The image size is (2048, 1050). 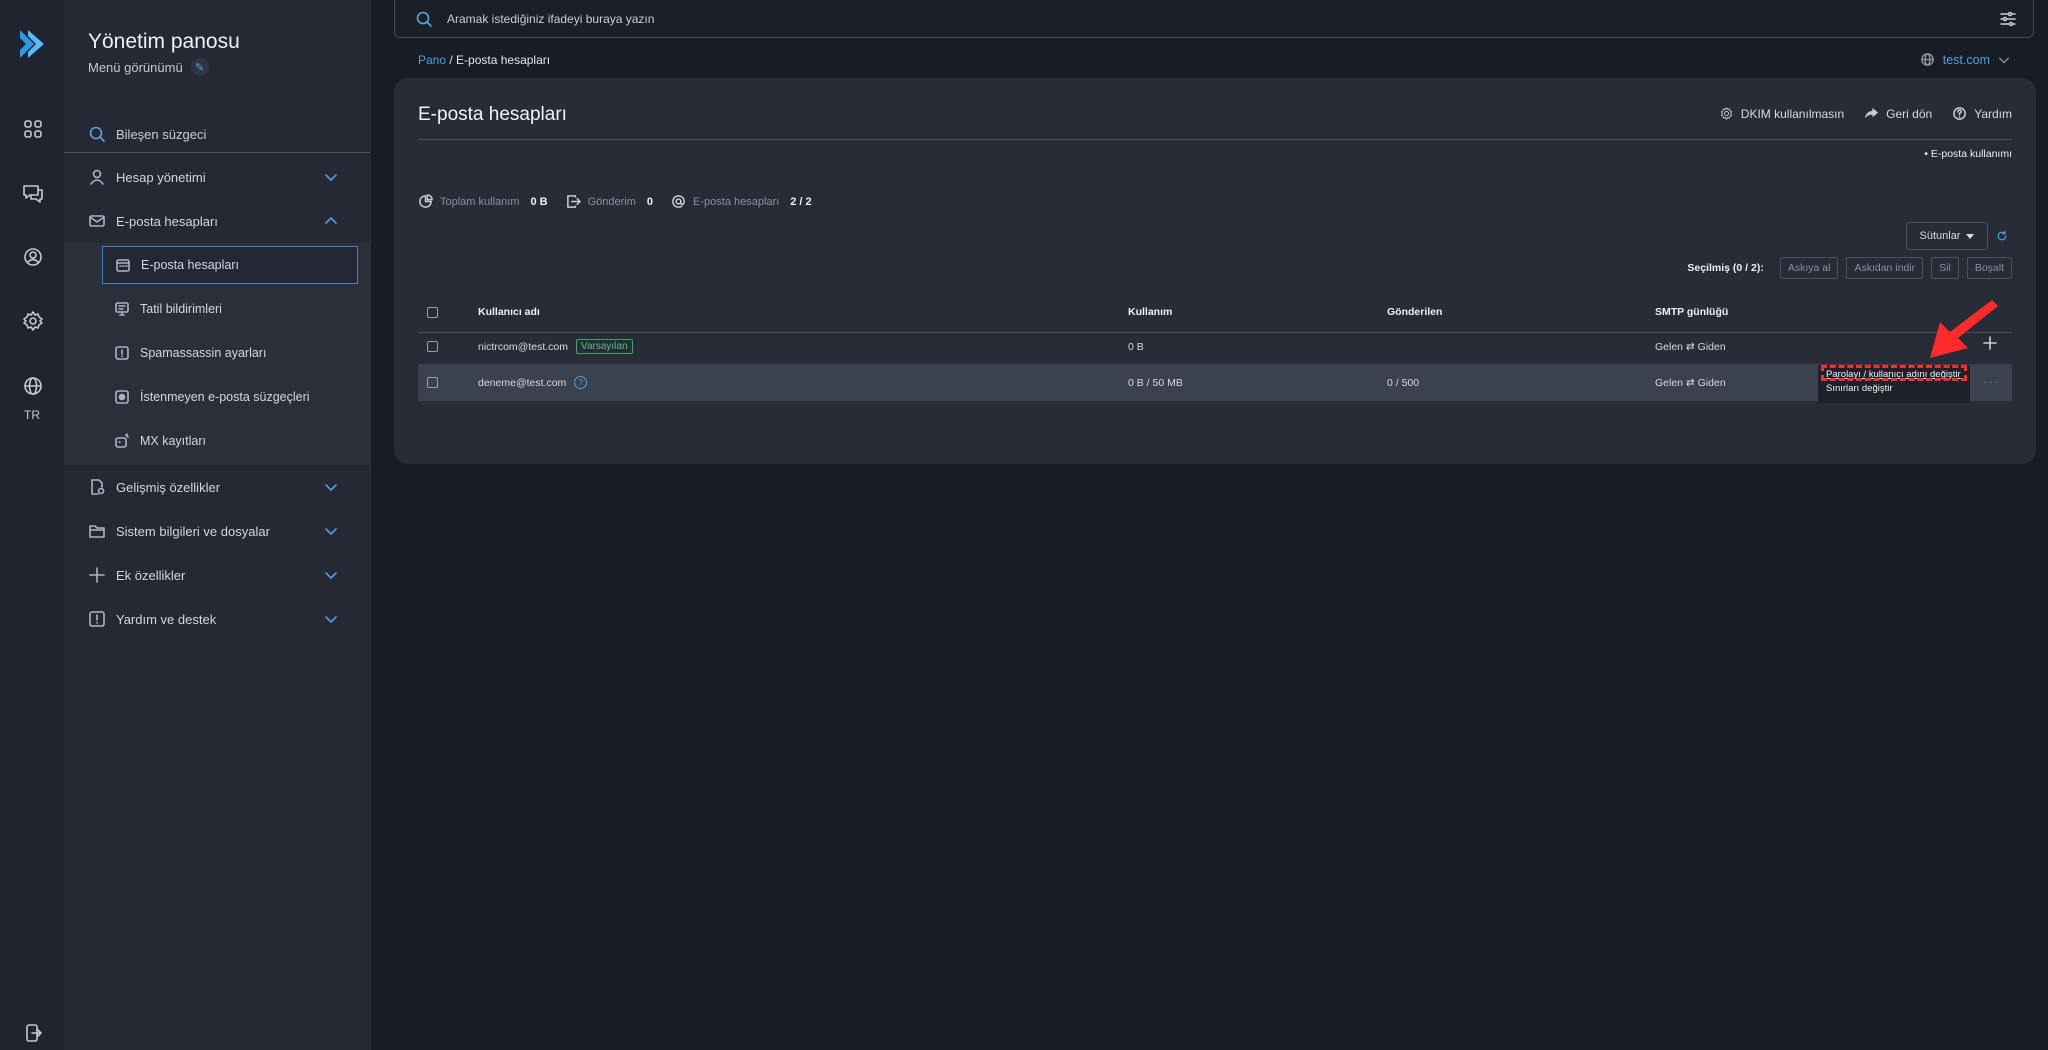 What do you see at coordinates (1898, 113) in the screenshot?
I see `back-button: Geri dön` at bounding box center [1898, 113].